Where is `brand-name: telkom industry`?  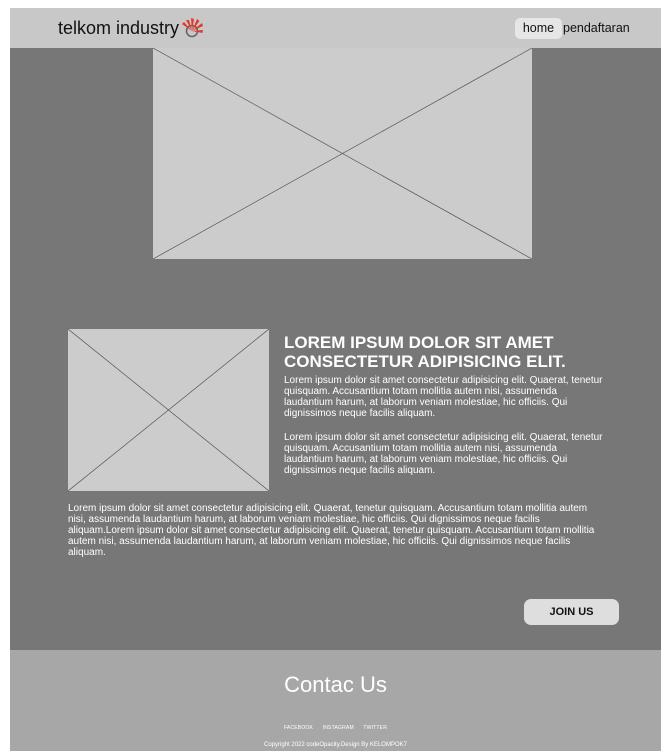
brand-name: telkom industry is located at coordinates (118, 28).